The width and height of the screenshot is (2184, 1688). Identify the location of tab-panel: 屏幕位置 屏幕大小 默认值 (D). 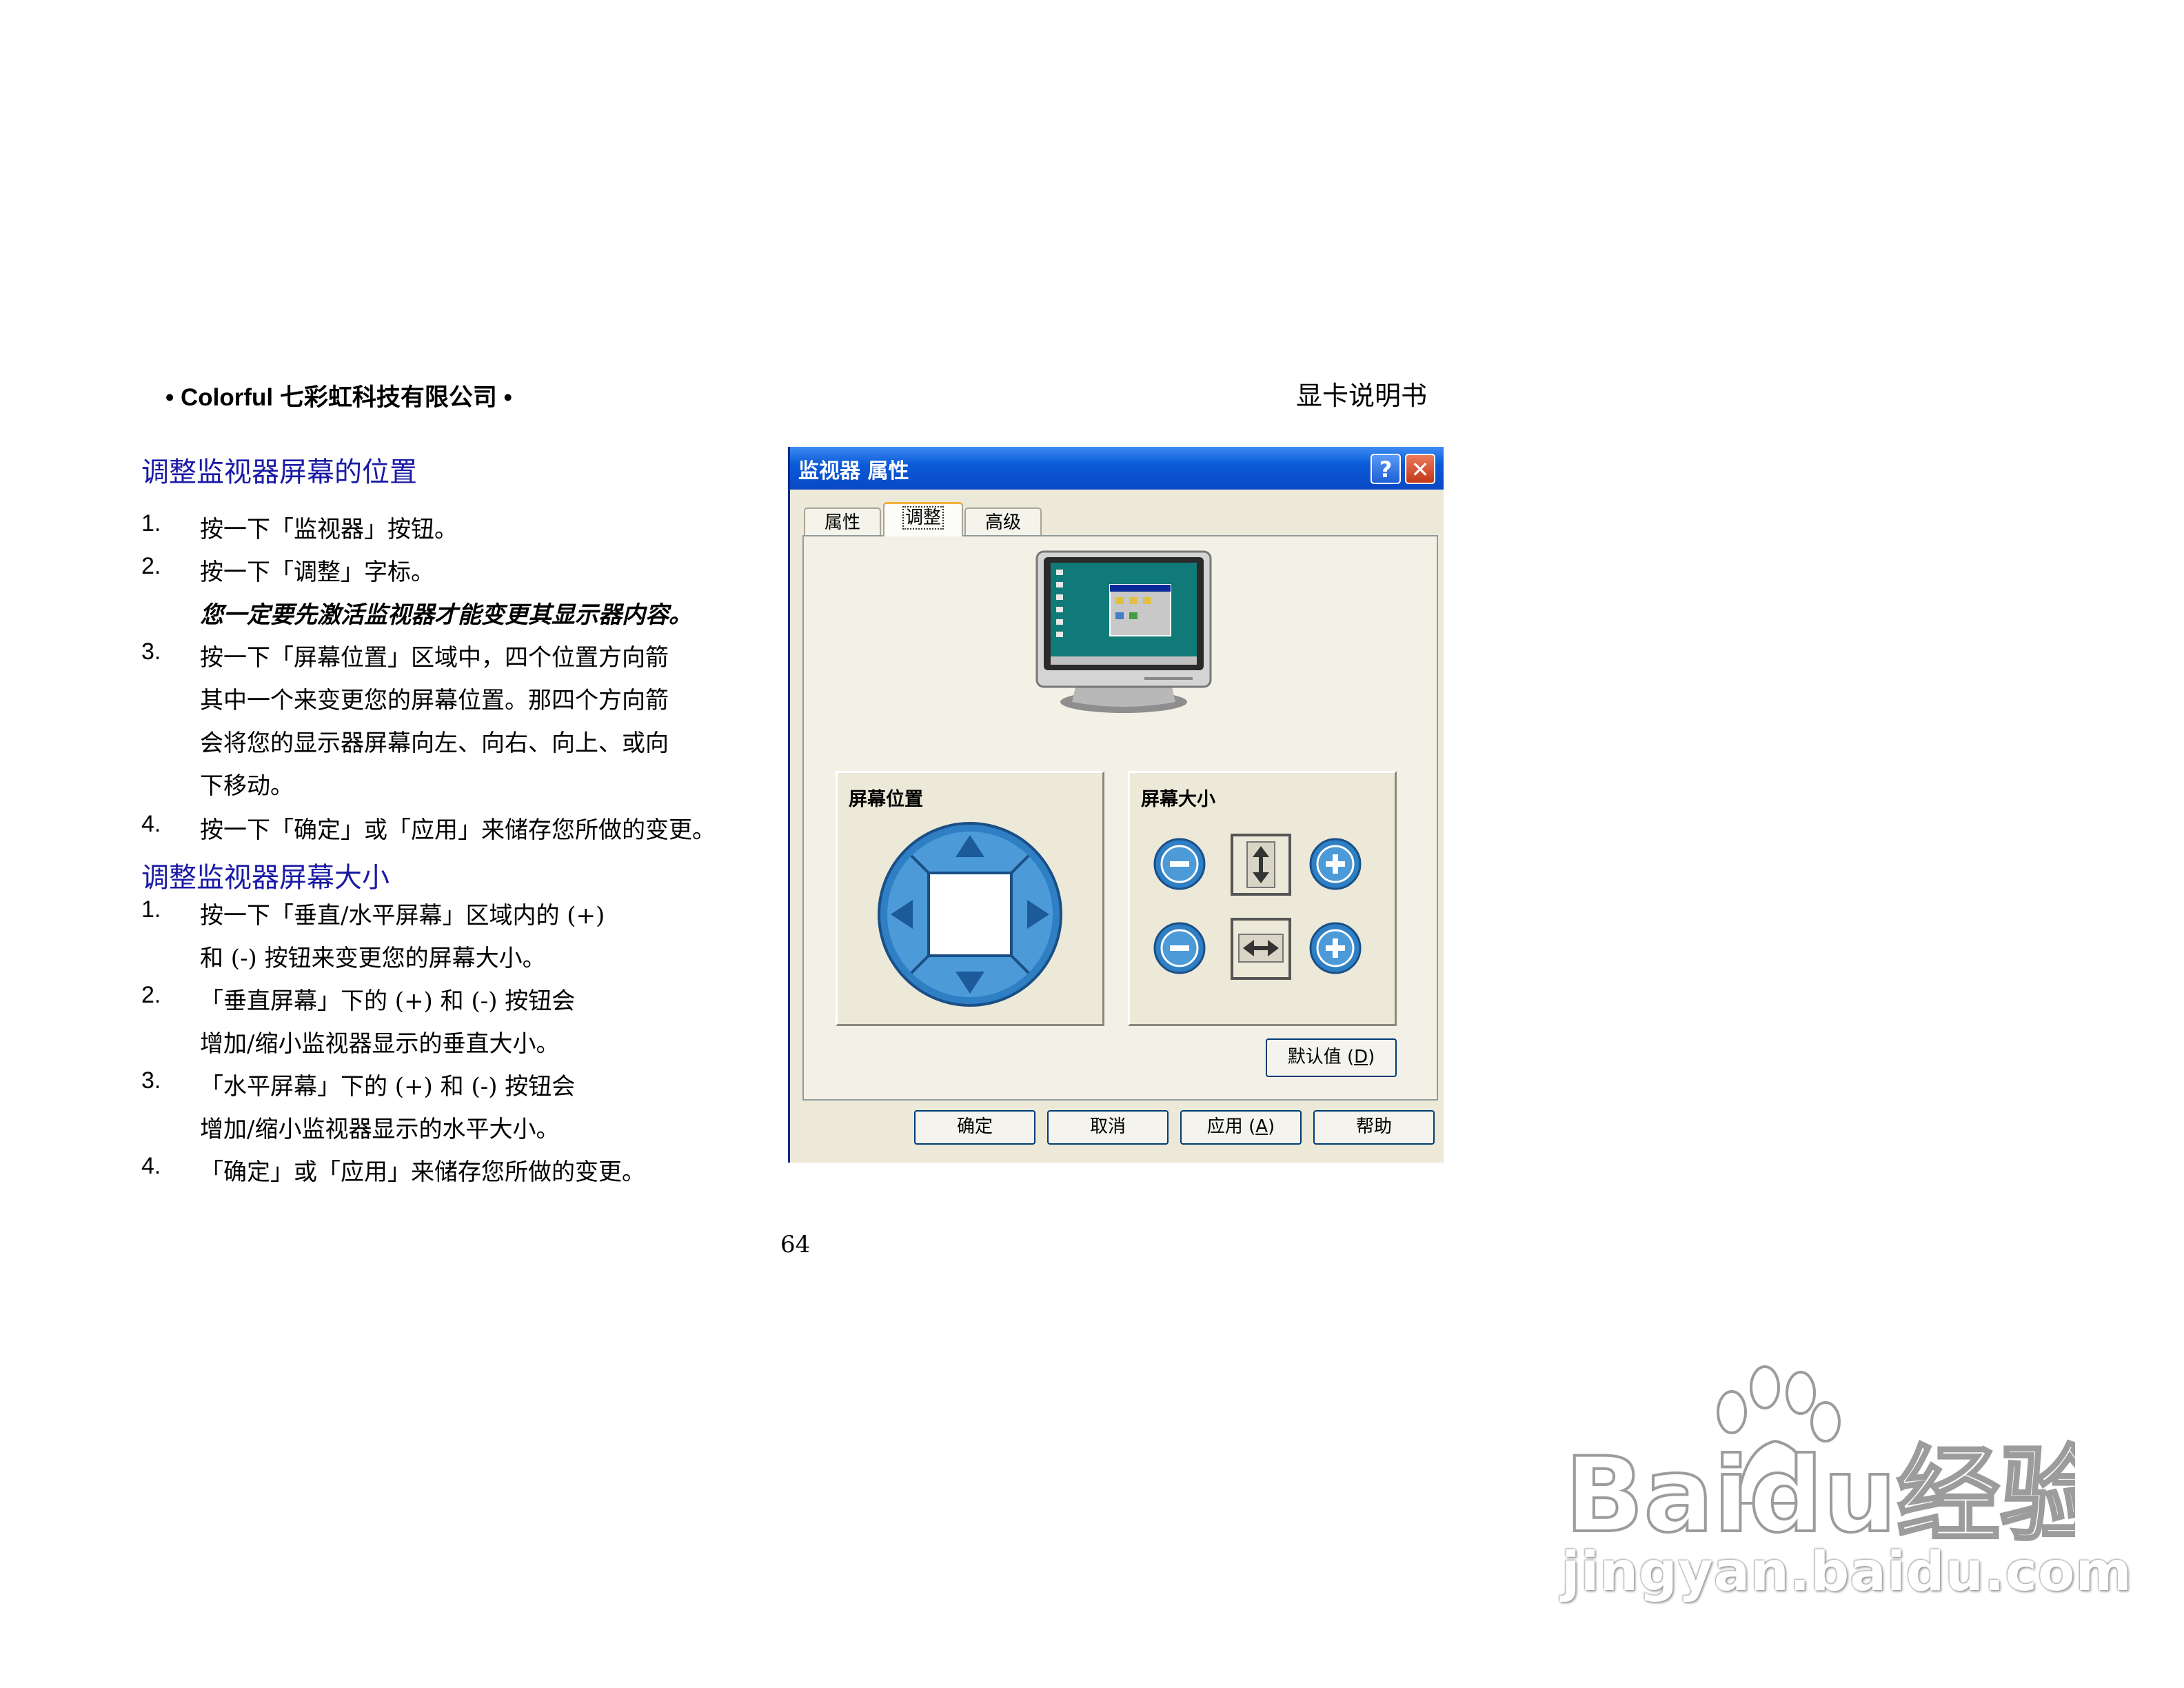
(1120, 818).